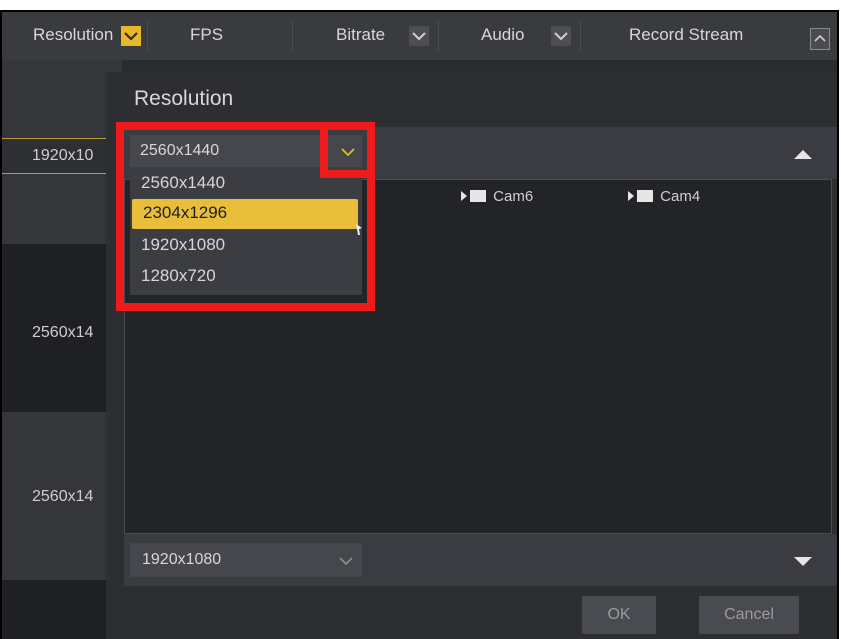  Describe the element at coordinates (619, 615) in the screenshot. I see `ok-button: OK` at that location.